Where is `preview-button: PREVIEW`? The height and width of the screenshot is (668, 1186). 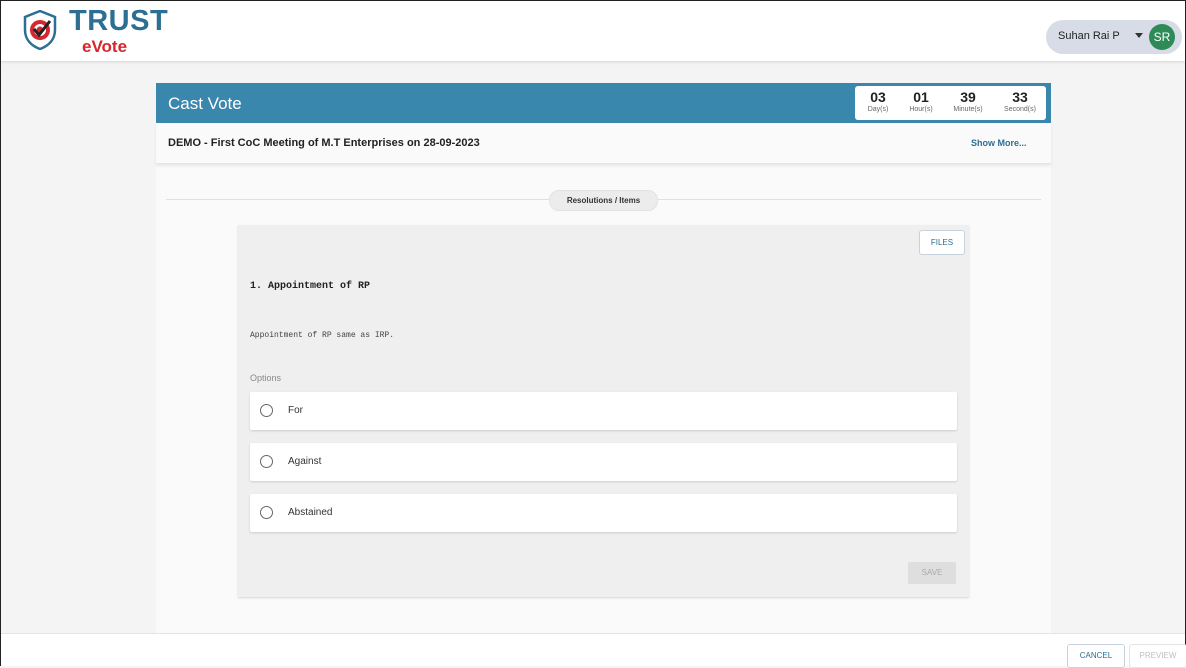
preview-button: PREVIEW is located at coordinates (1157, 656).